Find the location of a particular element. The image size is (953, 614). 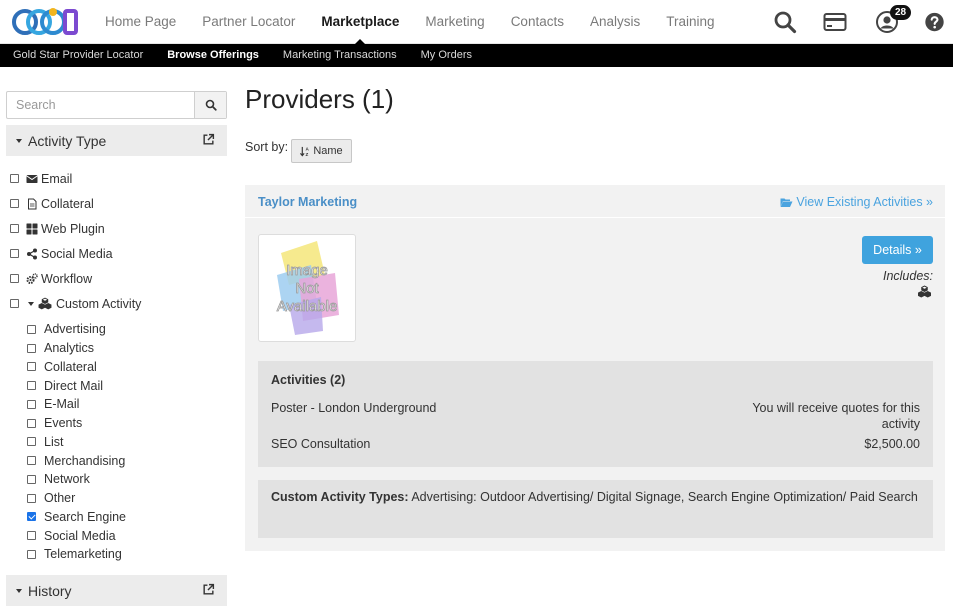

nav-item-contacts: Contacts is located at coordinates (537, 22).